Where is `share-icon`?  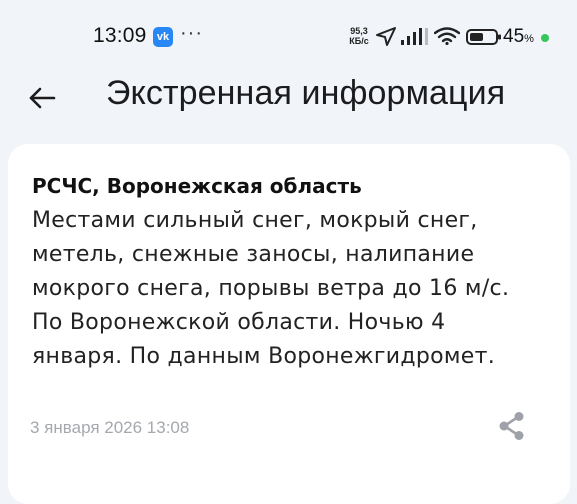 share-icon is located at coordinates (511, 426).